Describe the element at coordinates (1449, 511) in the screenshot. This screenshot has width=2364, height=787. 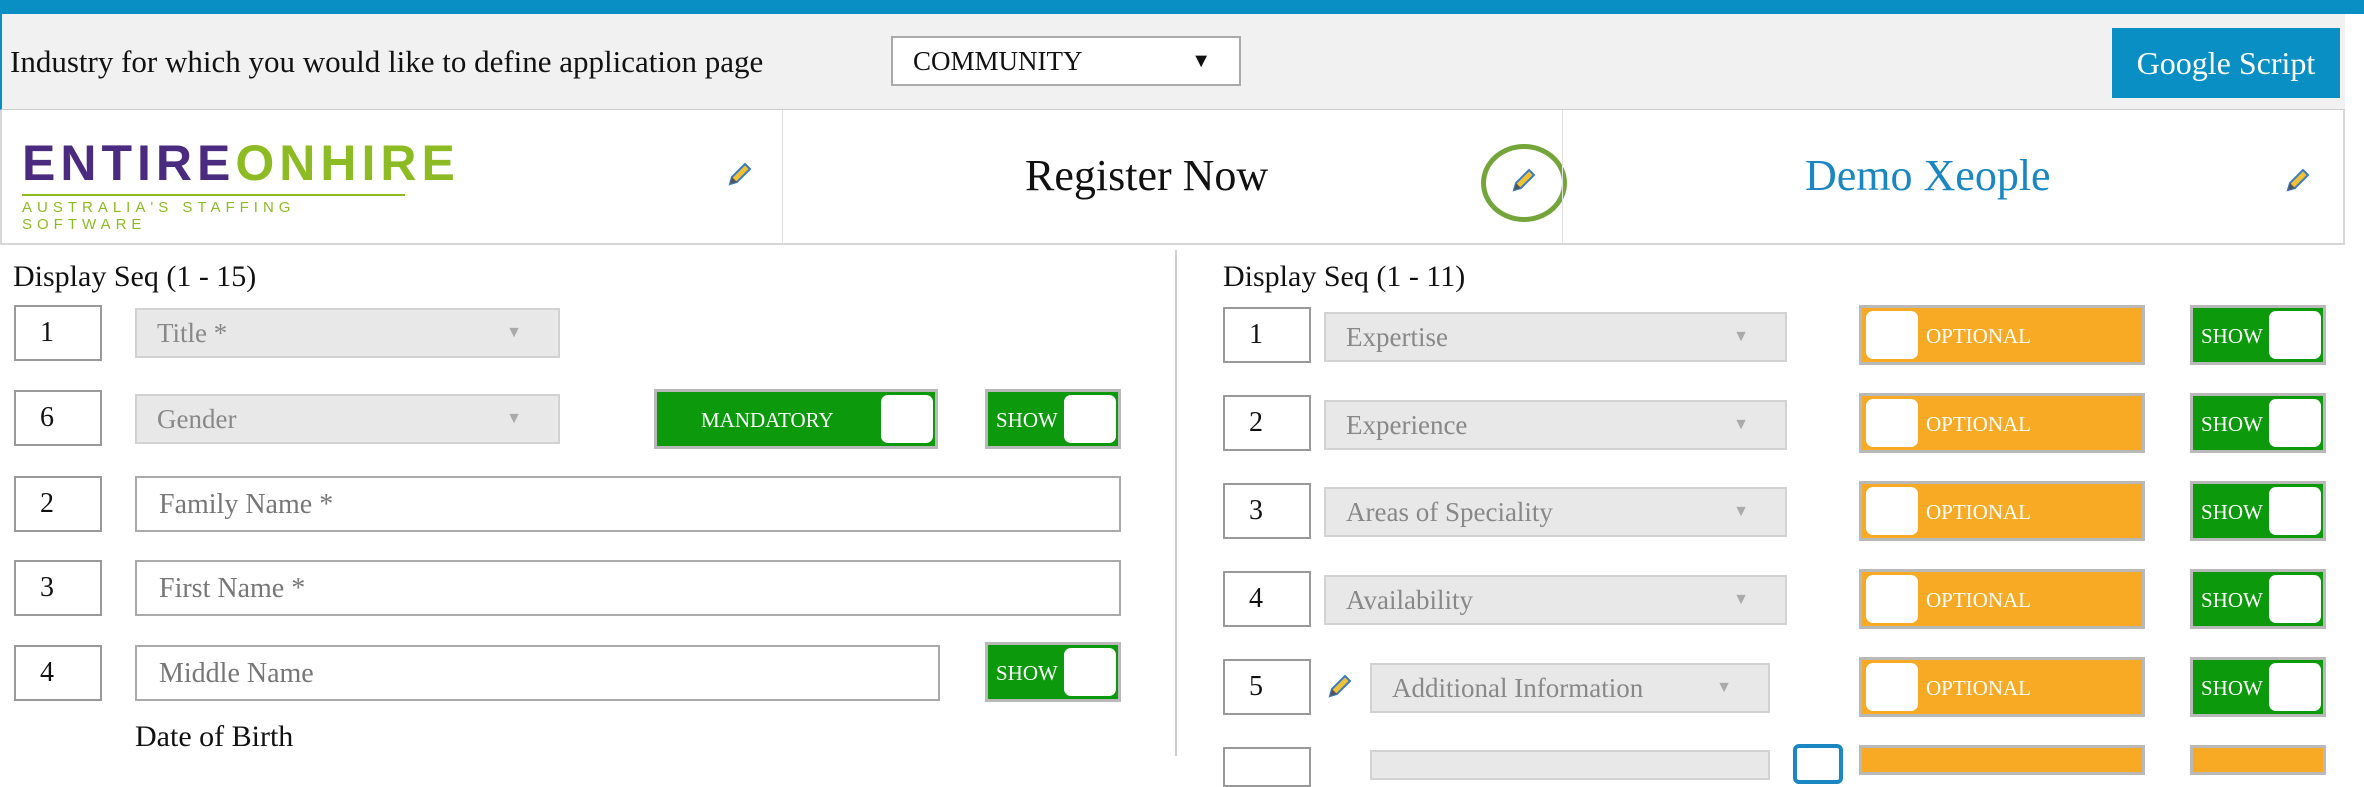
I see `field-label: Areas of Speciality` at that location.